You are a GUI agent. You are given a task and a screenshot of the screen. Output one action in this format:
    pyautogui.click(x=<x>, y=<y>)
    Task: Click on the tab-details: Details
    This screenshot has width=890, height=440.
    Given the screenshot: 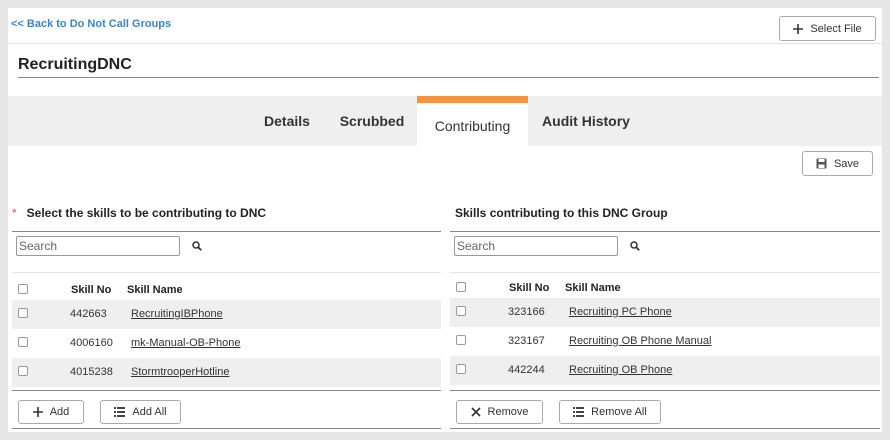 What is the action you would take?
    pyautogui.click(x=287, y=121)
    